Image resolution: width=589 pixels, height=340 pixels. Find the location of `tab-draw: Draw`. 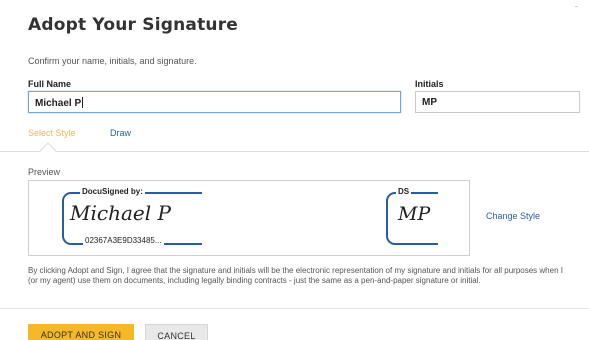

tab-draw: Draw is located at coordinates (120, 133).